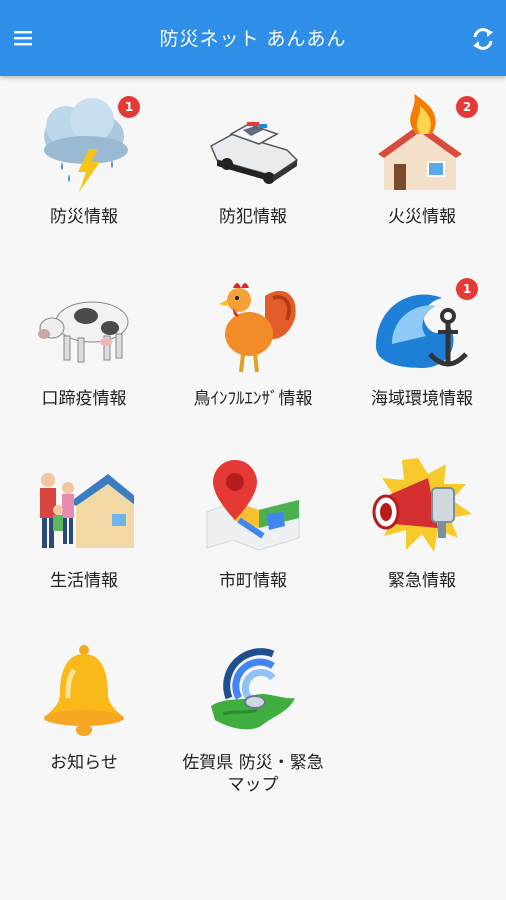 The image size is (506, 900). I want to click on tile-emergency-info: 緊急情報, so click(422, 538).